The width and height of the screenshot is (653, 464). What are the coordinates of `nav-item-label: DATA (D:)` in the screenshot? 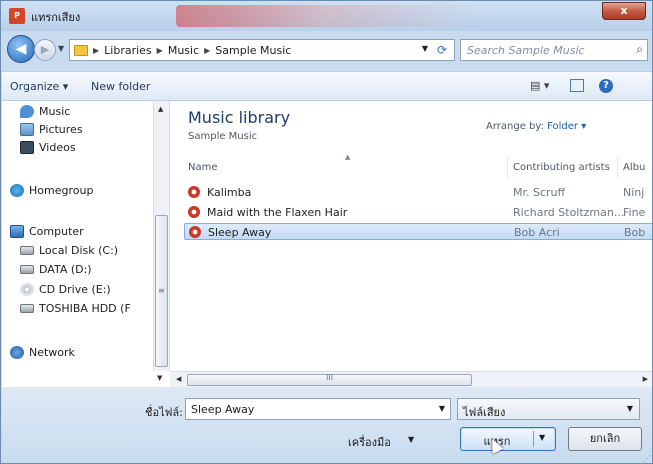 It's located at (65, 269).